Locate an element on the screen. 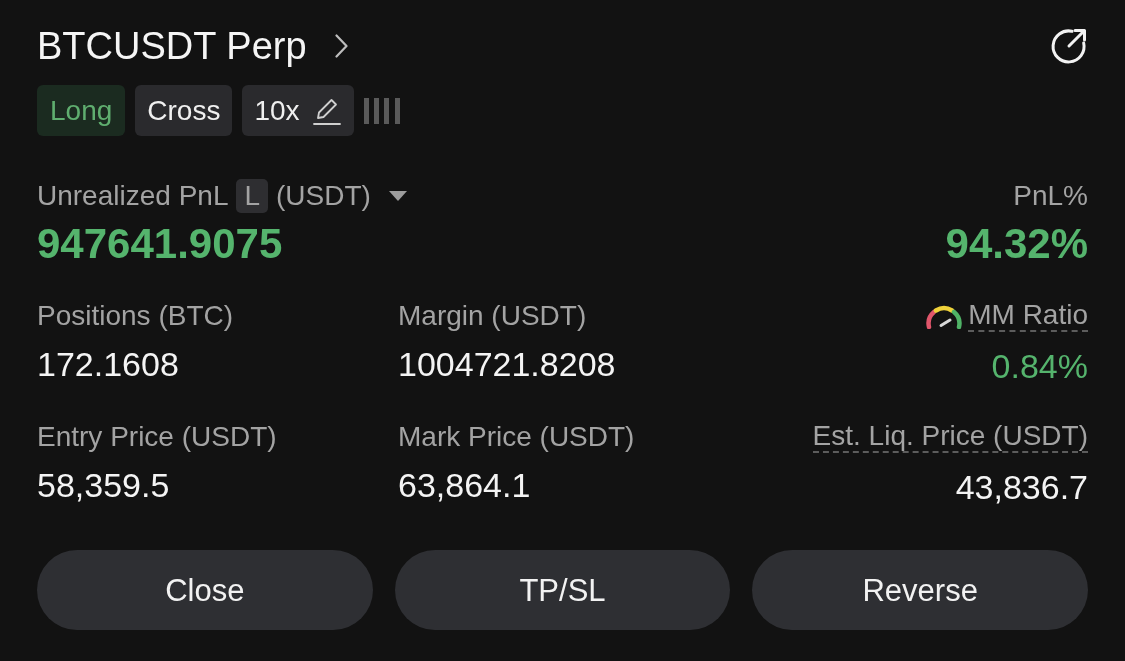 Image resolution: width=1125 pixels, height=661 pixels. margin-mode-tag: Cross is located at coordinates (184, 110).